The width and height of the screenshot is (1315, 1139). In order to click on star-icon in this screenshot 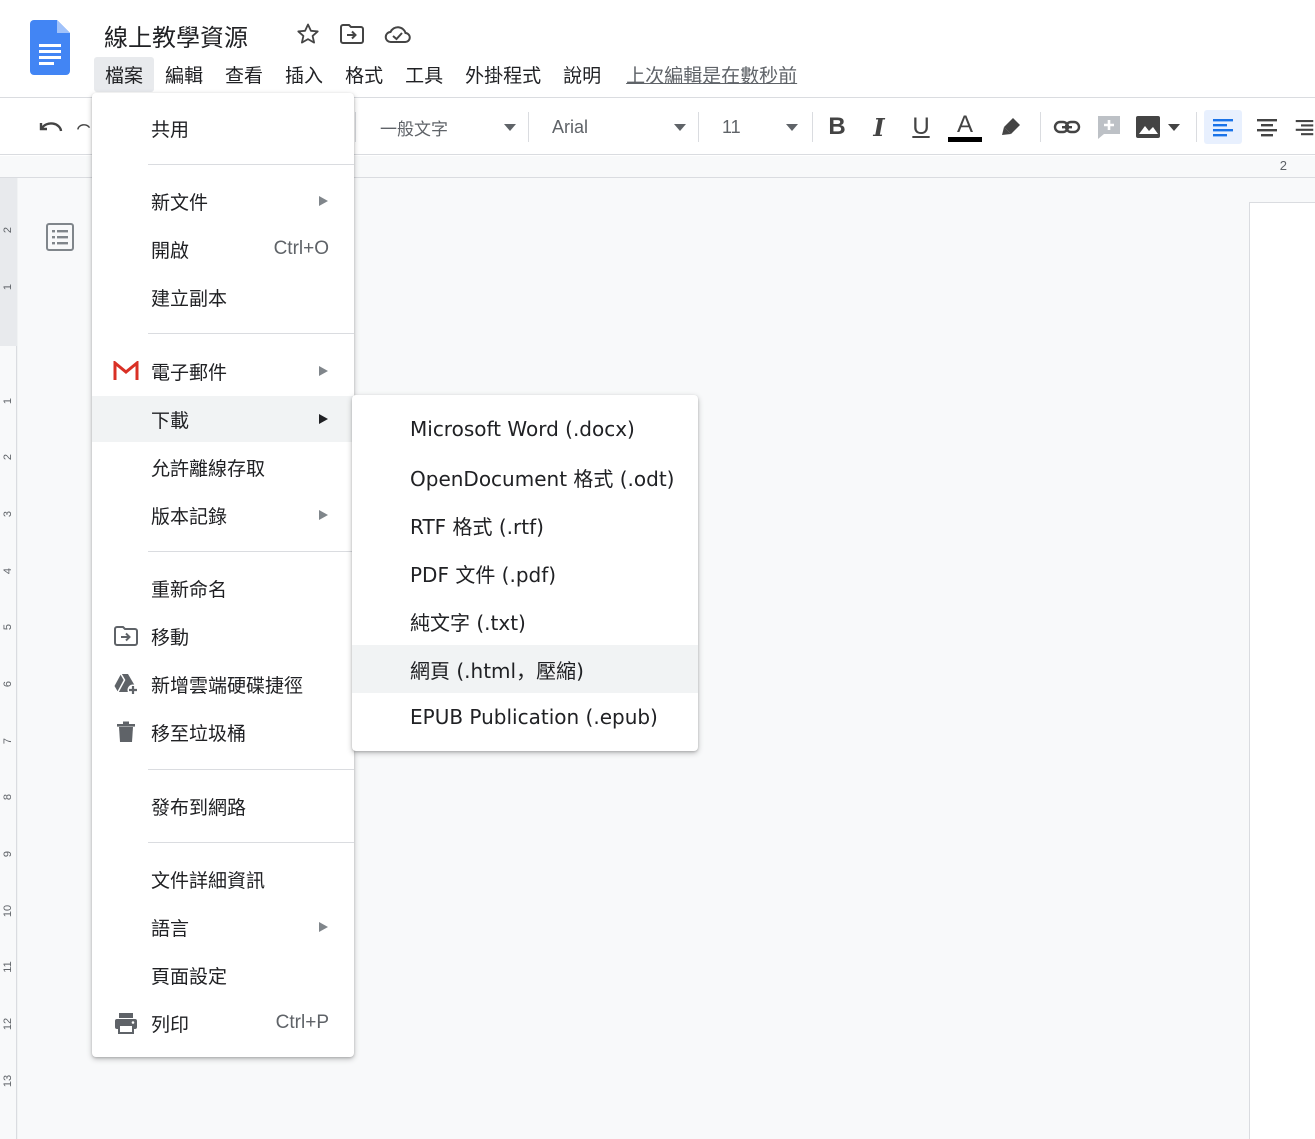, I will do `click(308, 34)`.